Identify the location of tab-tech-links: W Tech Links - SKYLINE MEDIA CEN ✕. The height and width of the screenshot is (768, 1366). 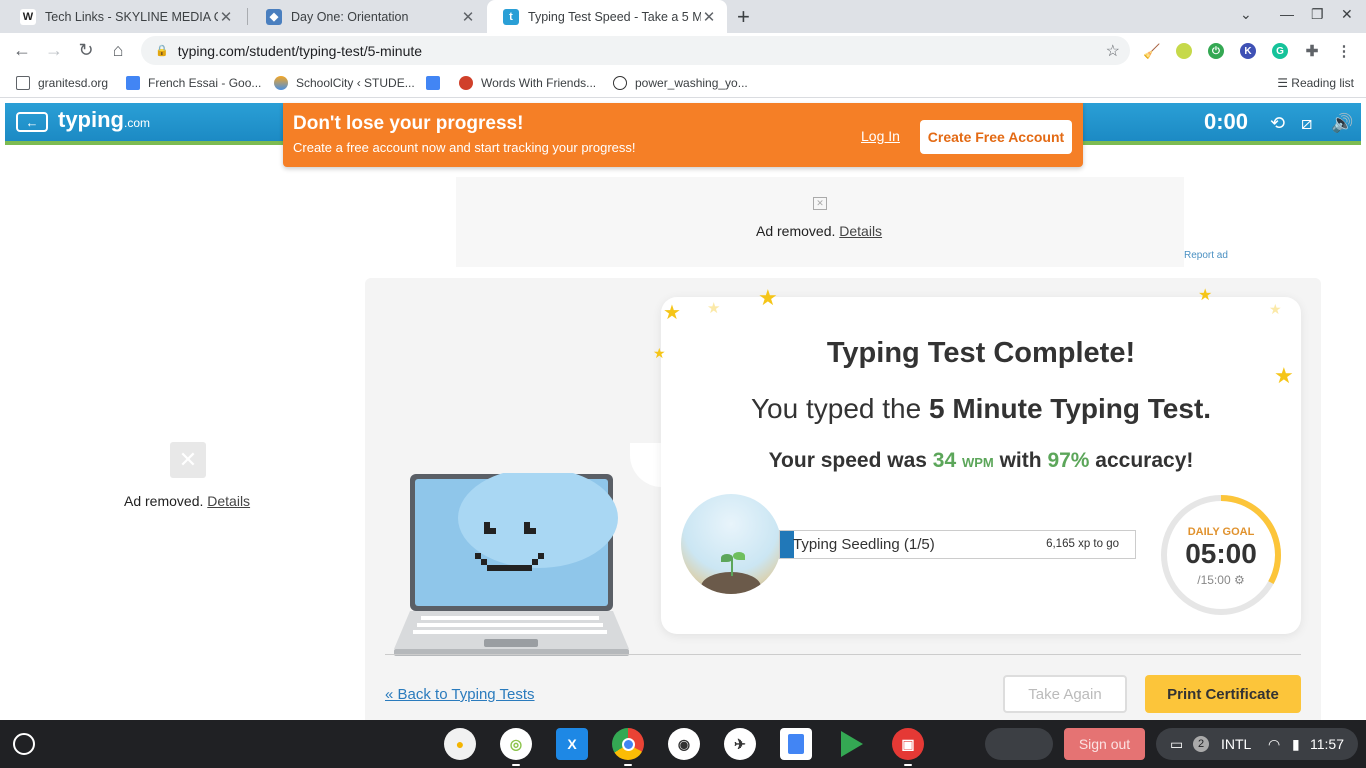
(124, 16).